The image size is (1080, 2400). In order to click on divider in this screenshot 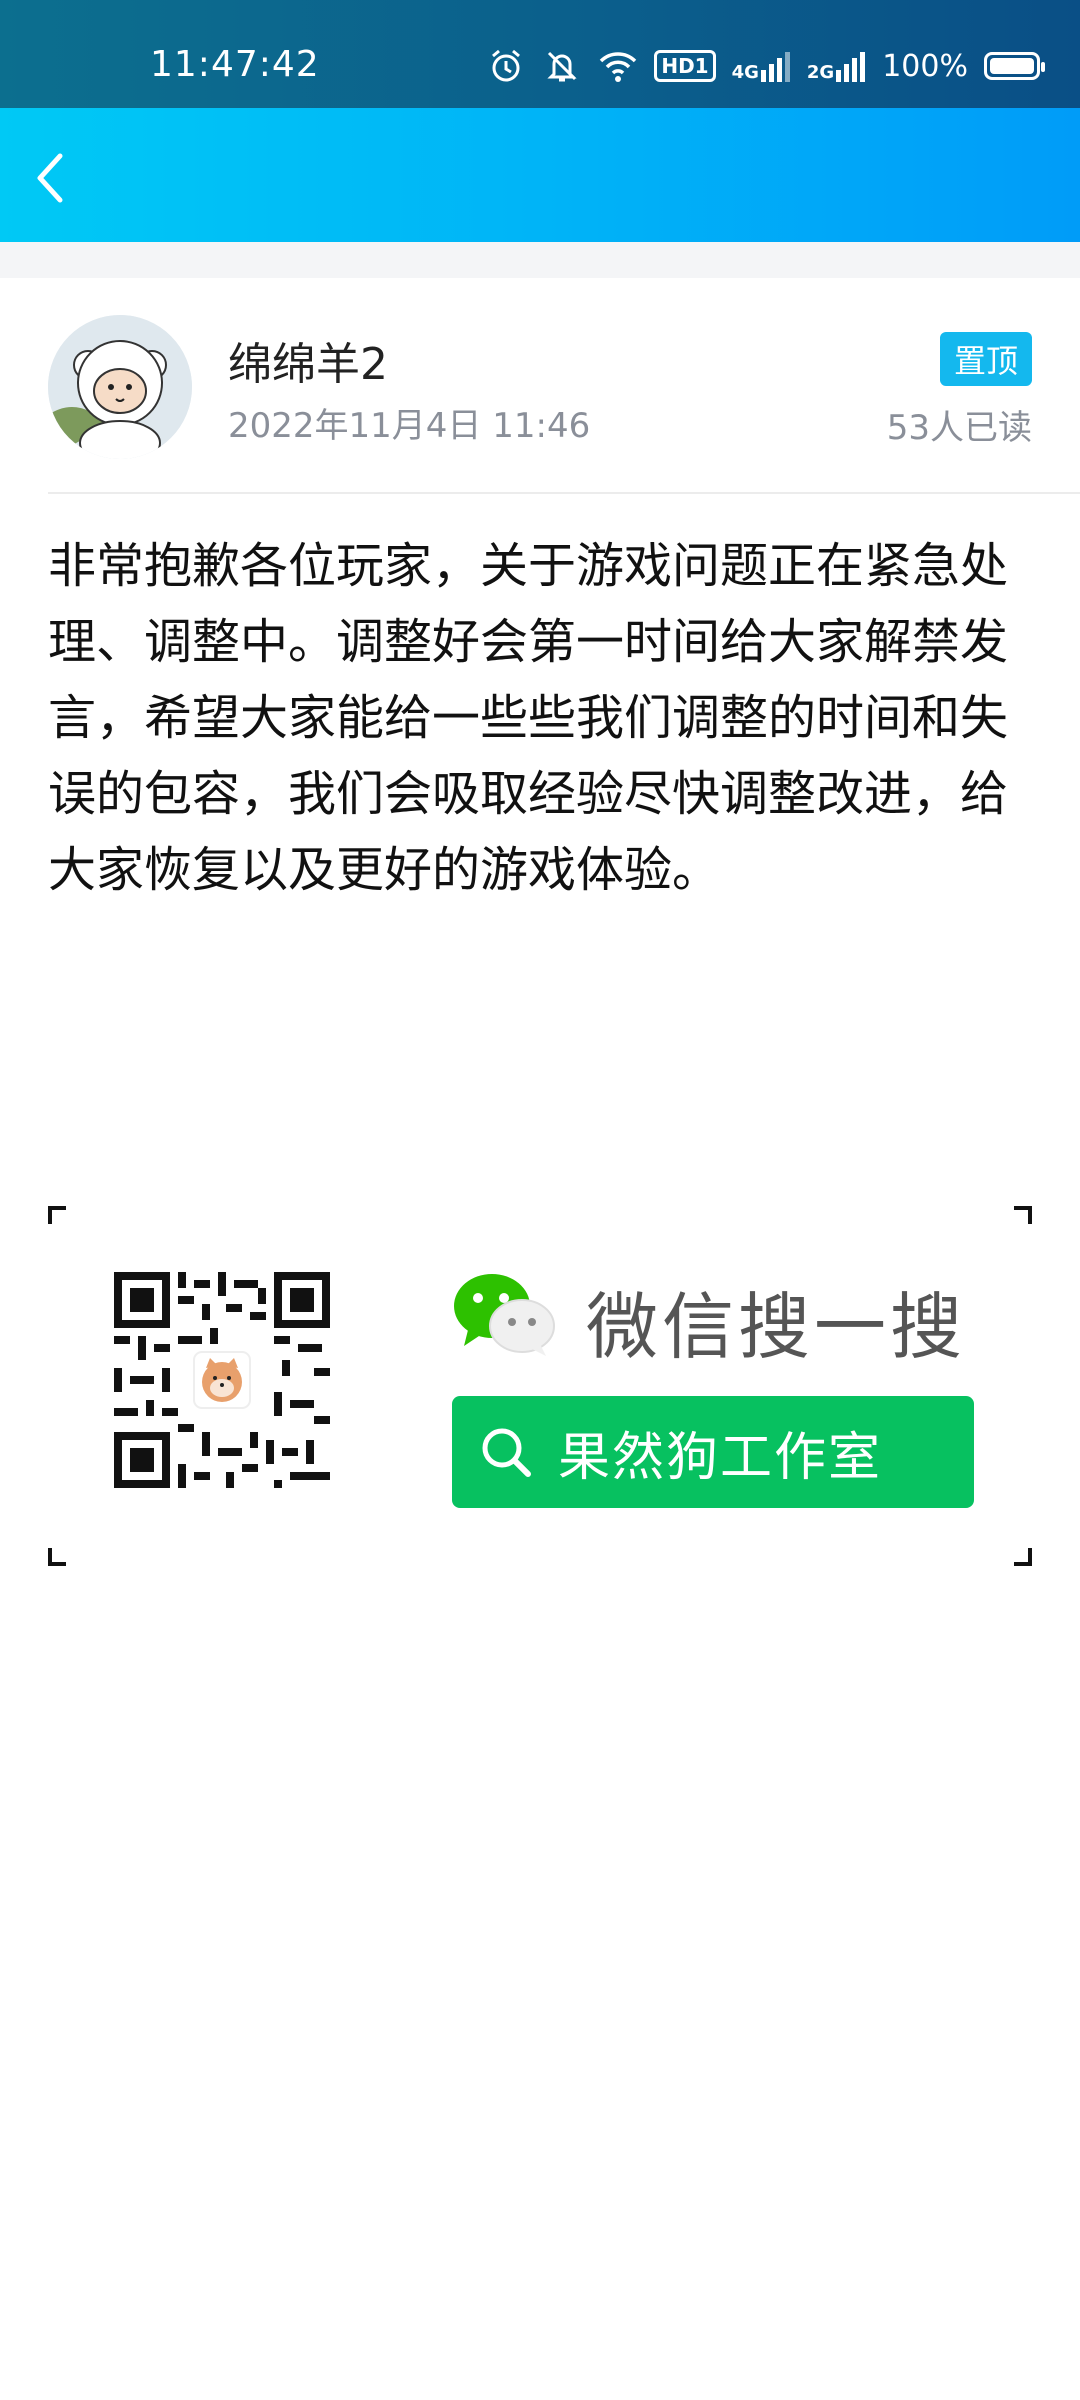, I will do `click(564, 493)`.